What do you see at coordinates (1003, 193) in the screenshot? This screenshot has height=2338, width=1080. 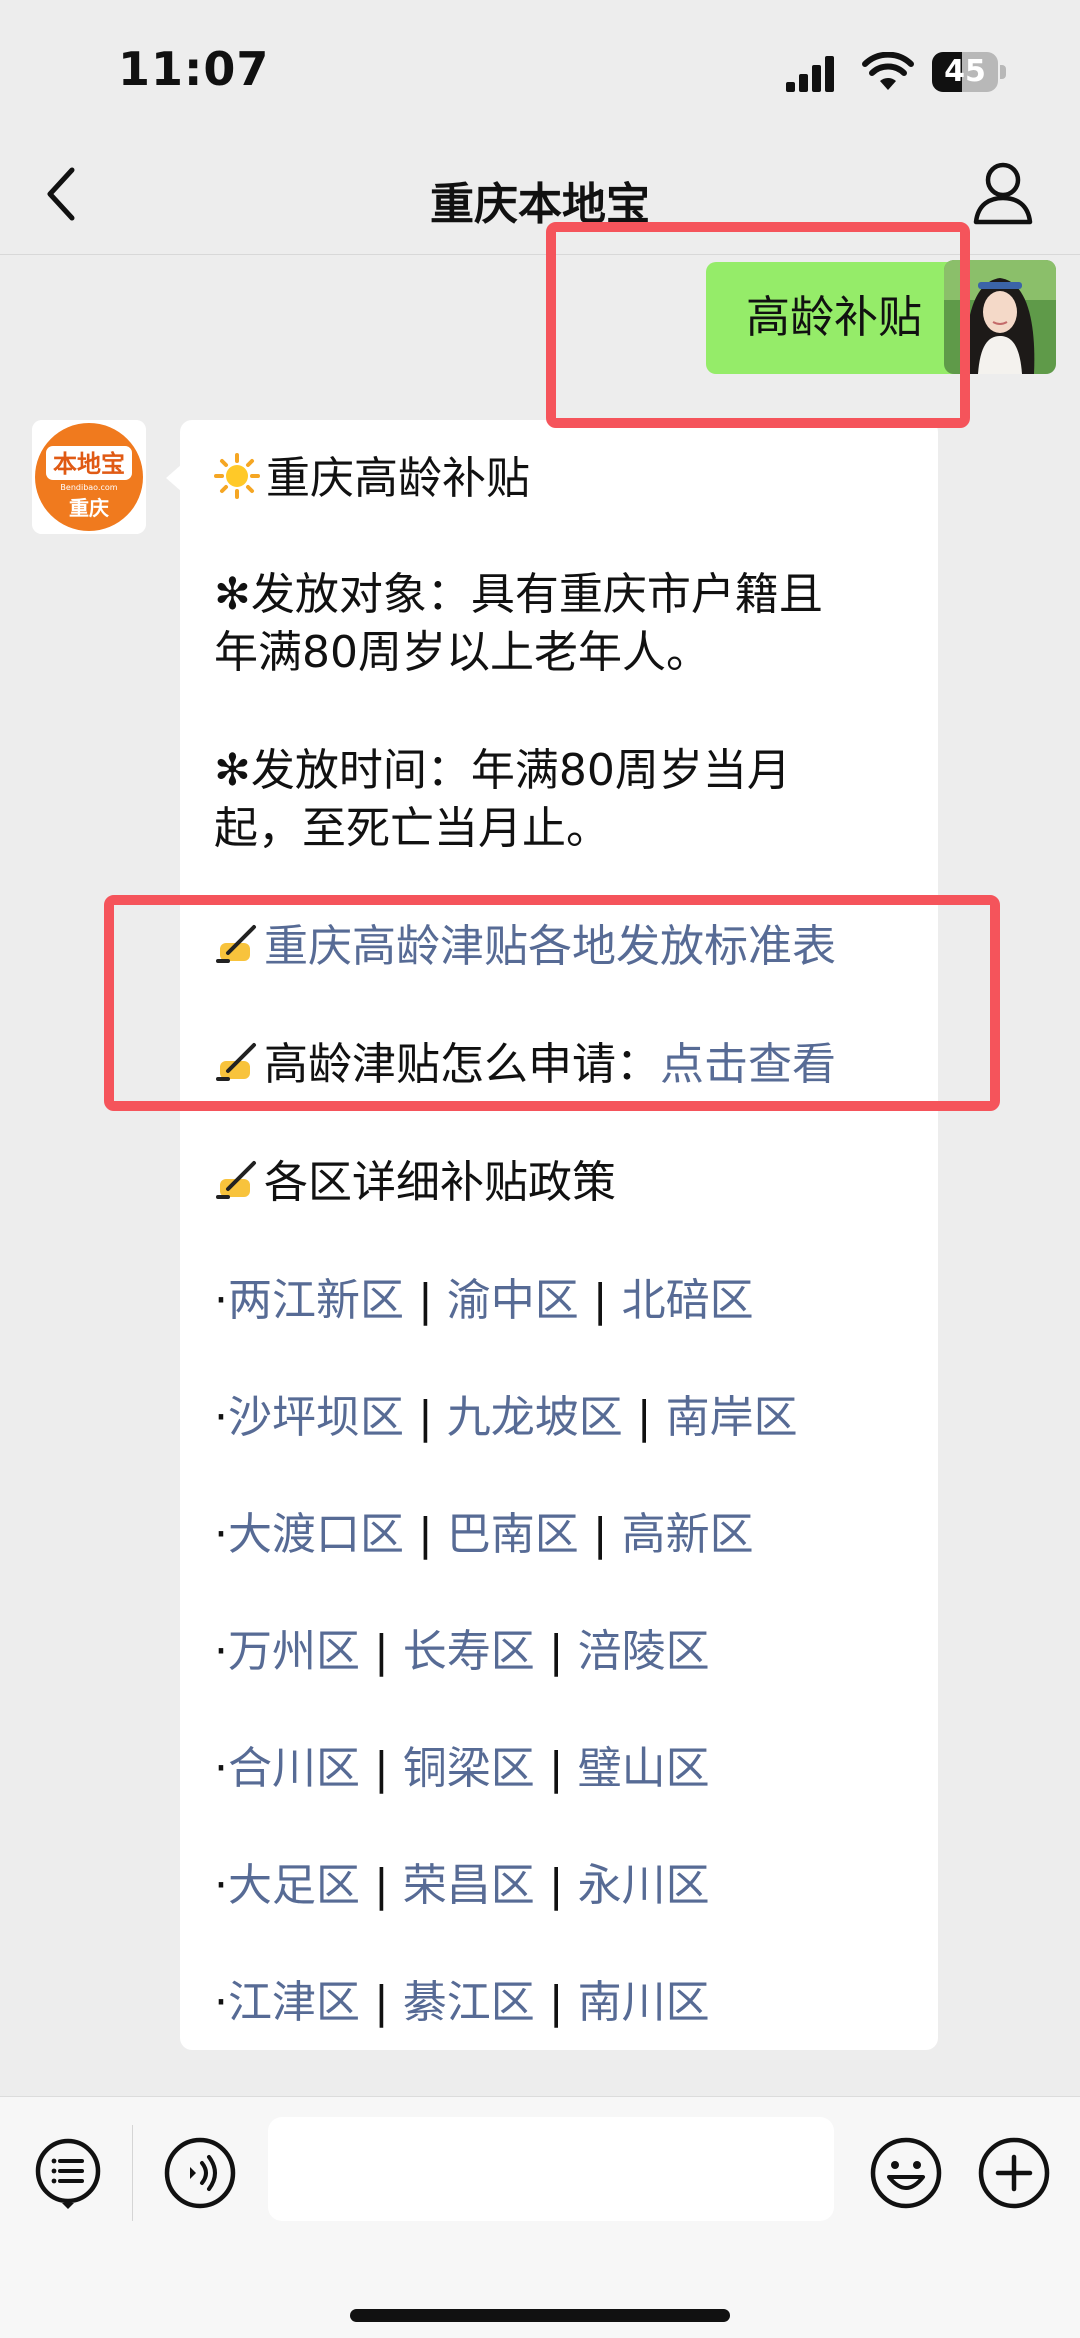 I see `profile-icon` at bounding box center [1003, 193].